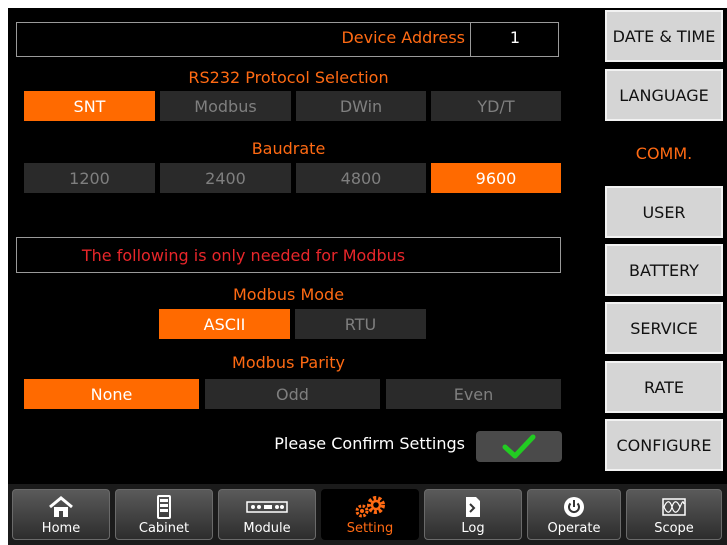  I want to click on cabinet-icon, so click(164, 507).